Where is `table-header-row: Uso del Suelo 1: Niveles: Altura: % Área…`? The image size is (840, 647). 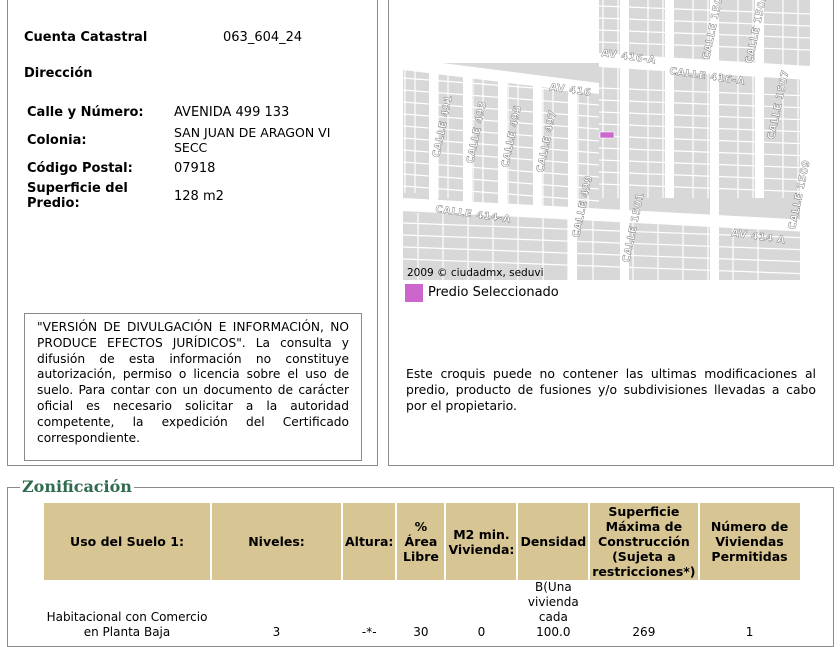 table-header-row: Uso del Suelo 1: Niveles: Altura: % Área… is located at coordinates (422, 541).